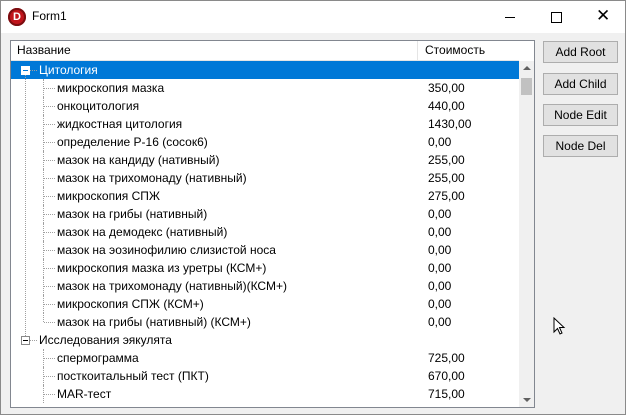 The width and height of the screenshot is (628, 417). I want to click on add-child-button: Add Child, so click(580, 84).